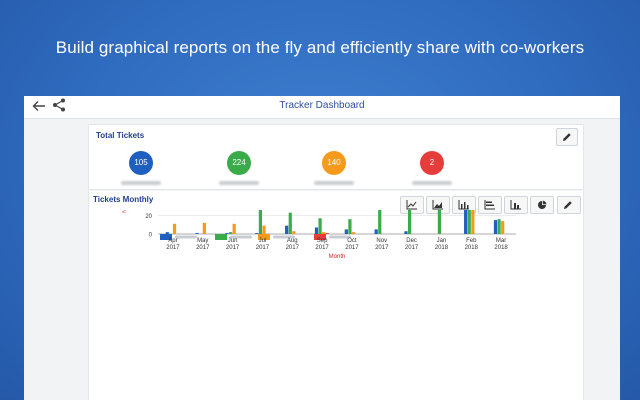  What do you see at coordinates (442, 241) in the screenshot?
I see `x-tick-month: Jan` at bounding box center [442, 241].